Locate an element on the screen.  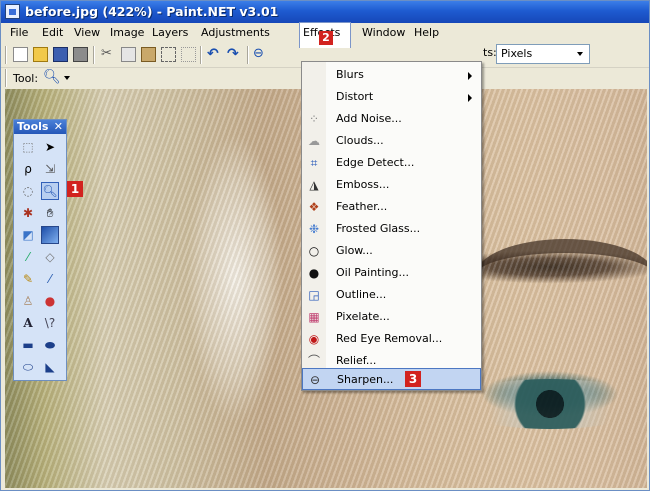
menu-edit: Edit is located at coordinates (52, 33).